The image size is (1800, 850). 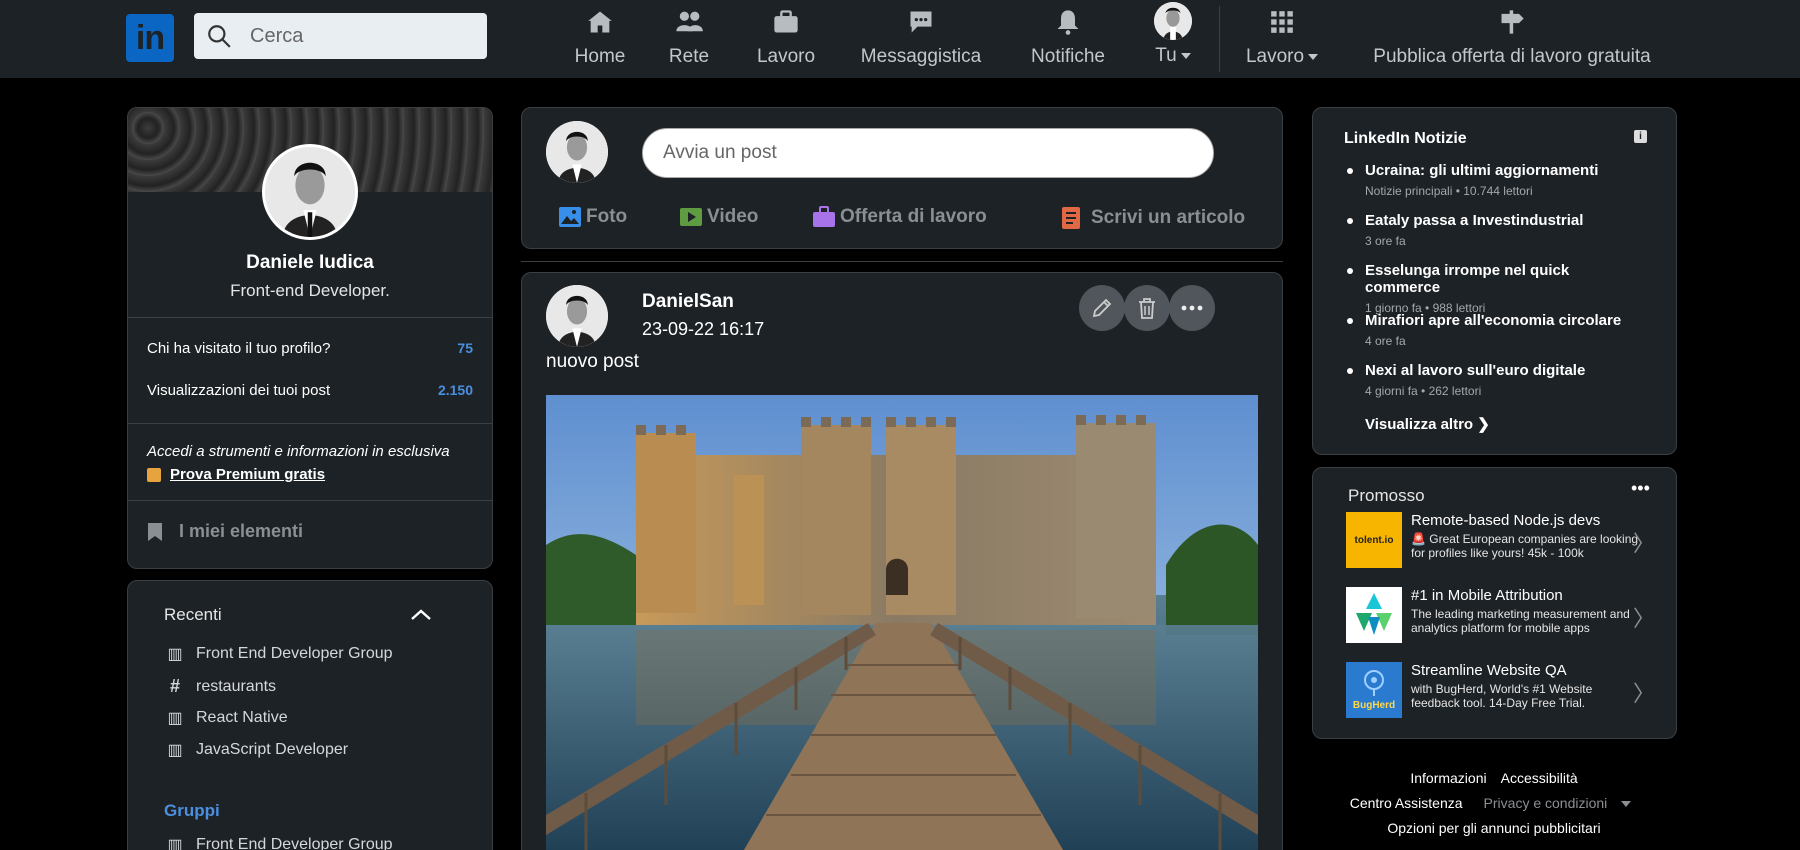 What do you see at coordinates (421, 615) in the screenshot?
I see `chevron-up-icon` at bounding box center [421, 615].